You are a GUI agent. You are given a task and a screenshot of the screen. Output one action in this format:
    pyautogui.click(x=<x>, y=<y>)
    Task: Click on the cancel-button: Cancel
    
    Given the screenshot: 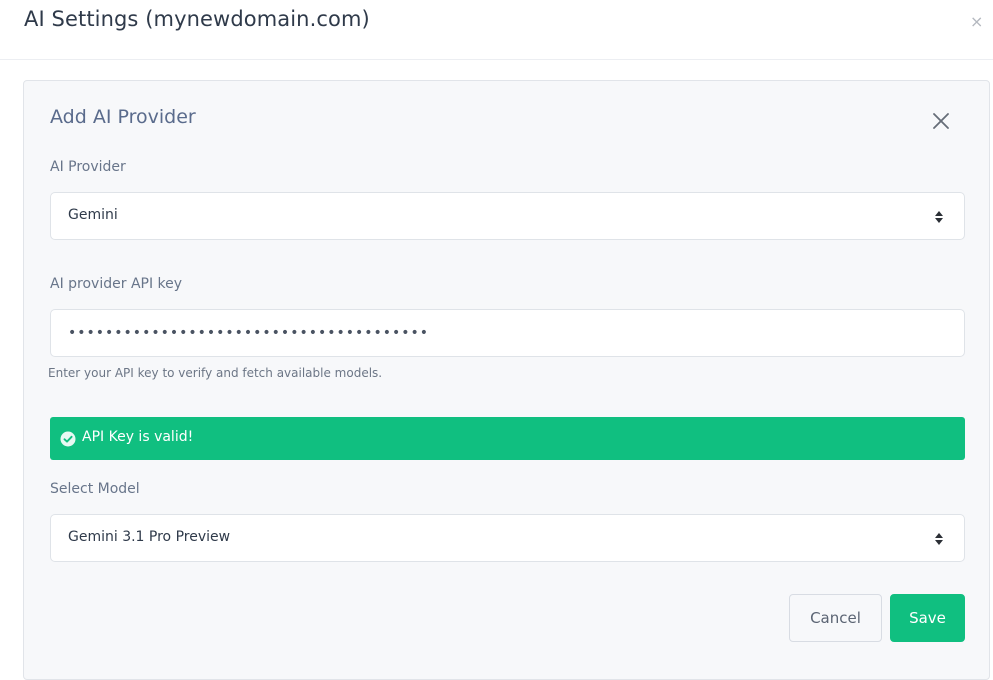 What is the action you would take?
    pyautogui.click(x=835, y=618)
    